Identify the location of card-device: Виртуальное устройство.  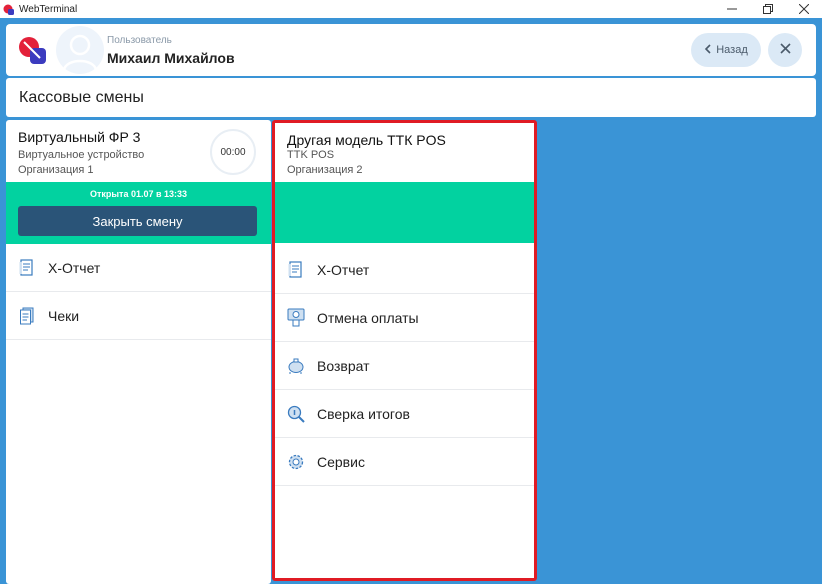
(81, 155).